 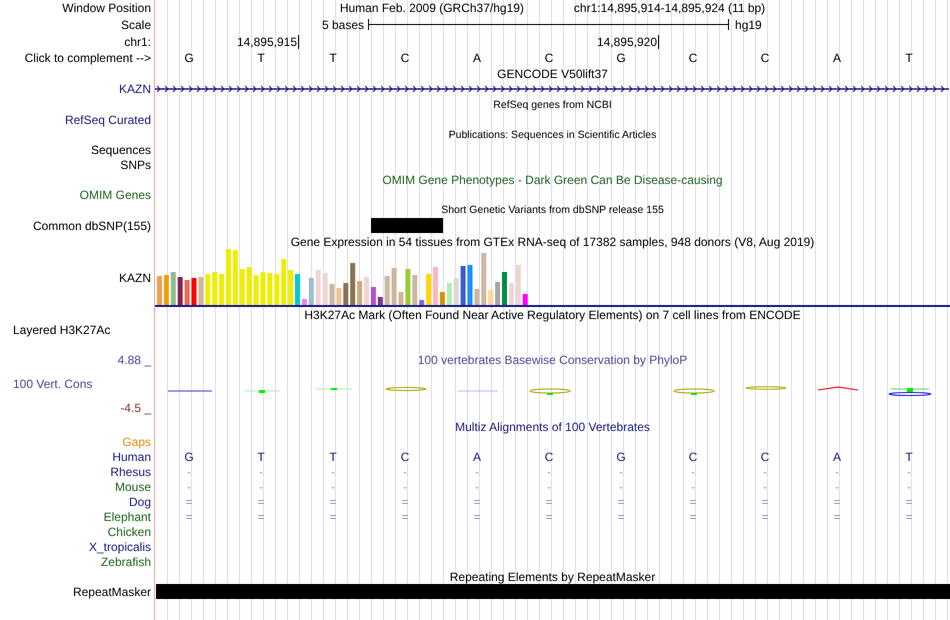 What do you see at coordinates (227, 41) in the screenshot?
I see `coordinate-tick: 14,895,915` at bounding box center [227, 41].